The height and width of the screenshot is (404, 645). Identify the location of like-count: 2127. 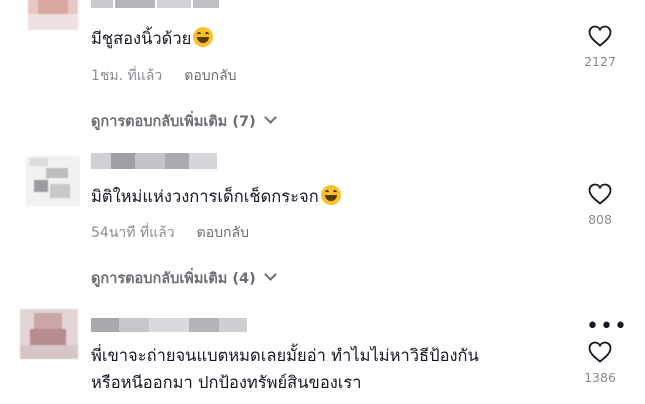
(600, 61).